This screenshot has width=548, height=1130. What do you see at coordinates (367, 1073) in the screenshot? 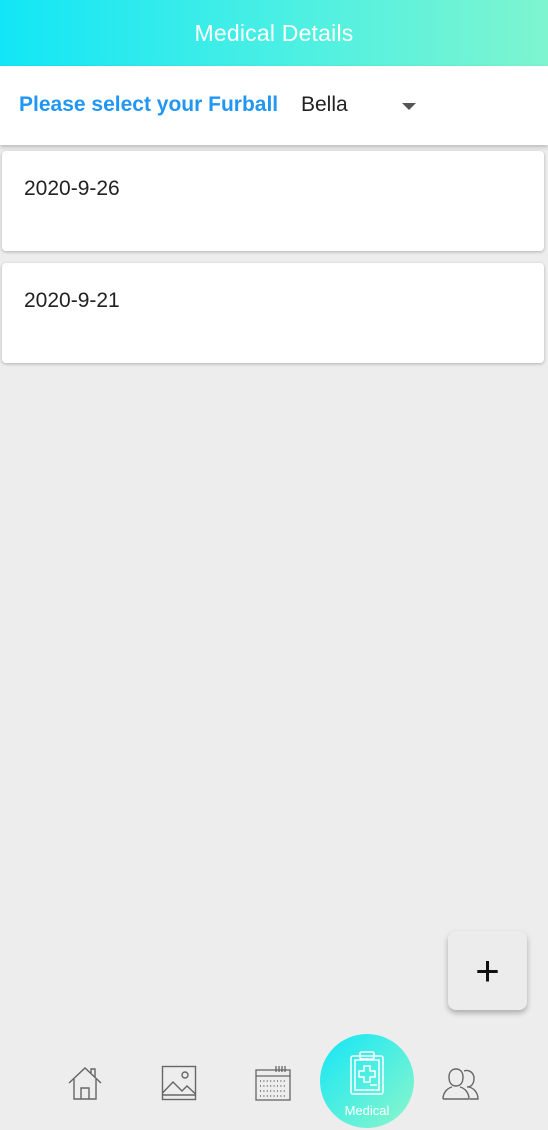
I see `medical-clipboard-icon` at bounding box center [367, 1073].